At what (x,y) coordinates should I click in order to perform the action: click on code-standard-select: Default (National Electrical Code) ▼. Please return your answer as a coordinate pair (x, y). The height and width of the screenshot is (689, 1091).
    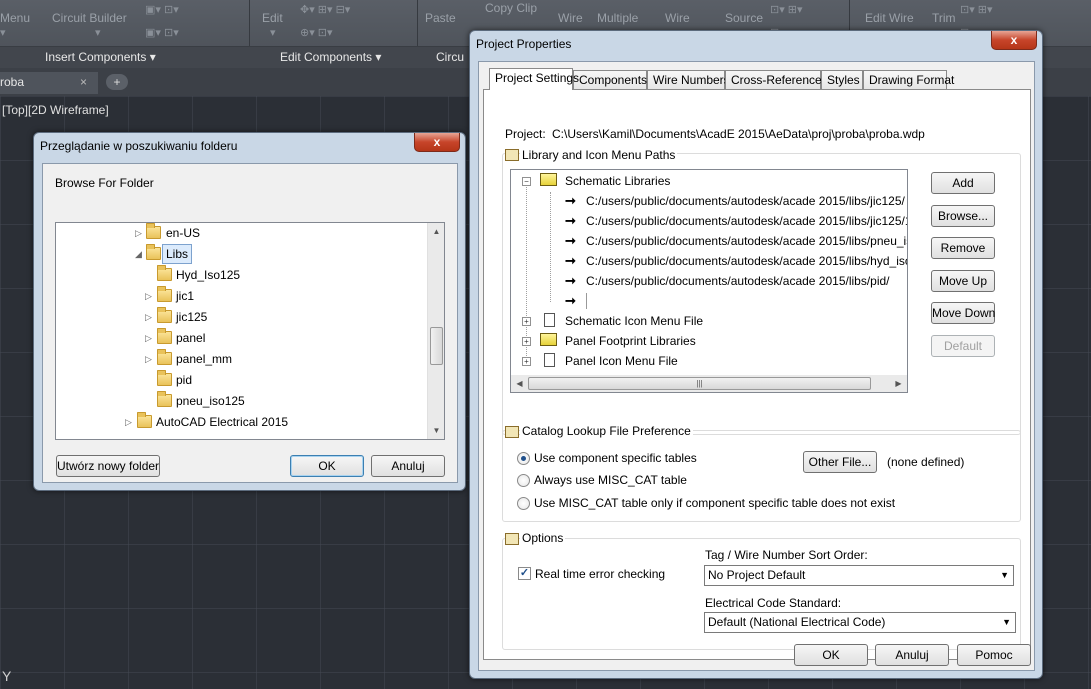
    Looking at the image, I should click on (860, 622).